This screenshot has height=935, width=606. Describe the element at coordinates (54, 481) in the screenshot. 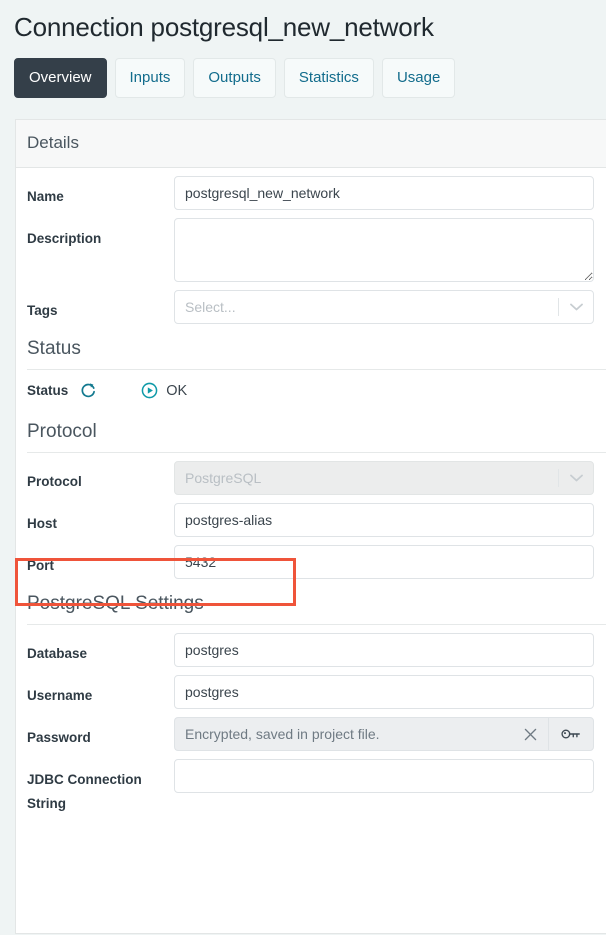

I see `protocol-label: Protocol` at that location.